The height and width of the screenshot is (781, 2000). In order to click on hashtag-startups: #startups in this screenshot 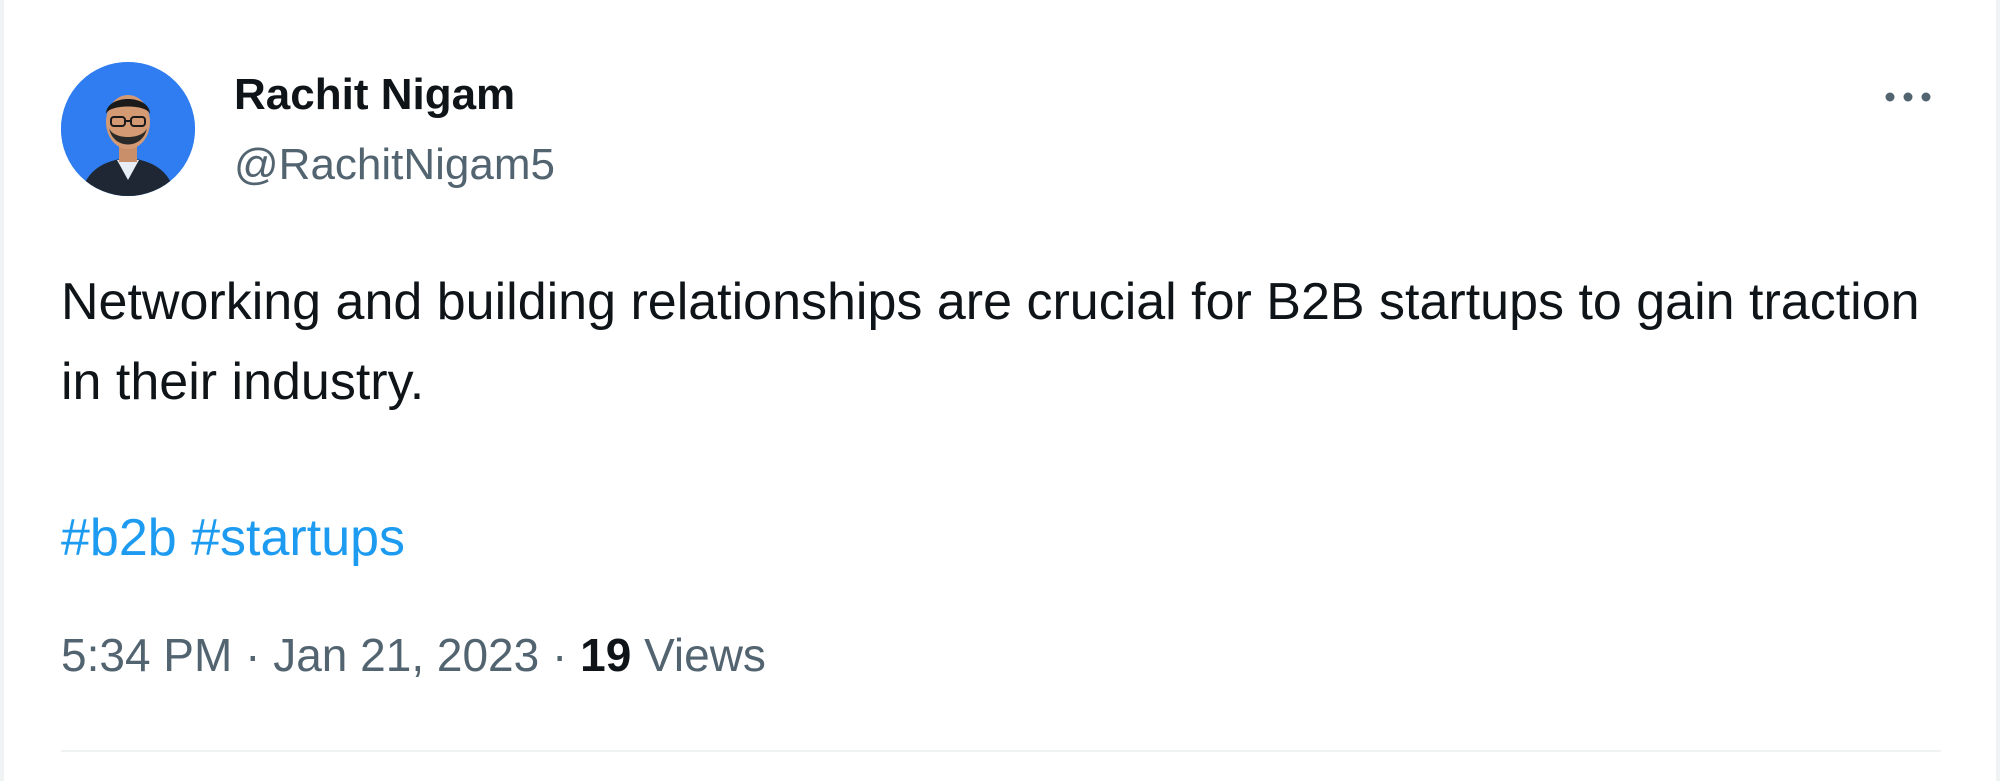, I will do `click(298, 538)`.